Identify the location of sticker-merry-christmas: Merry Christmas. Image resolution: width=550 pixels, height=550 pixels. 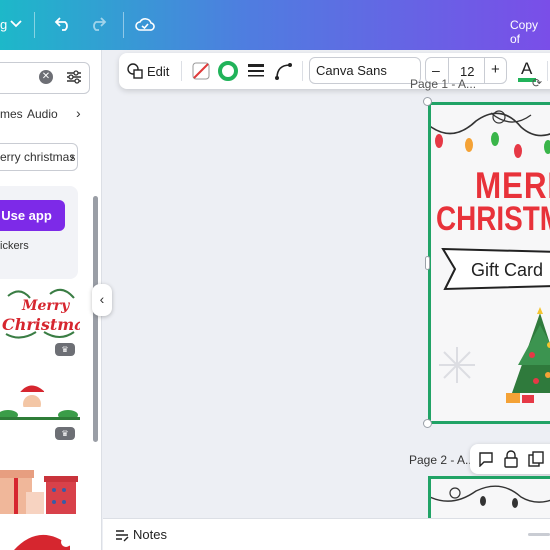
(47, 314).